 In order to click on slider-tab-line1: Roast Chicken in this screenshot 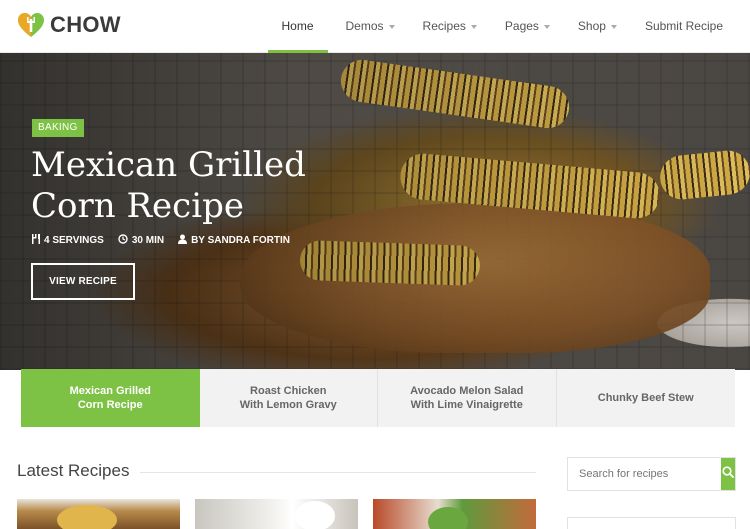, I will do `click(288, 391)`.